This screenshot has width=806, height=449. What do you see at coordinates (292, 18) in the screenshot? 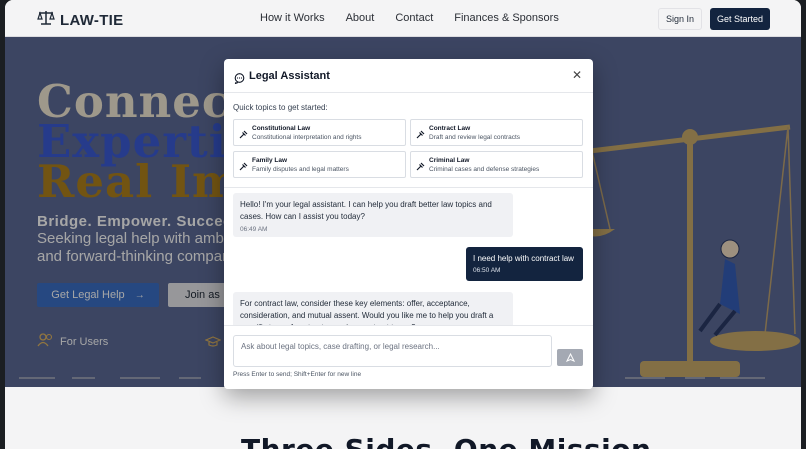
I see `nav-how-it-works: How it Works` at bounding box center [292, 18].